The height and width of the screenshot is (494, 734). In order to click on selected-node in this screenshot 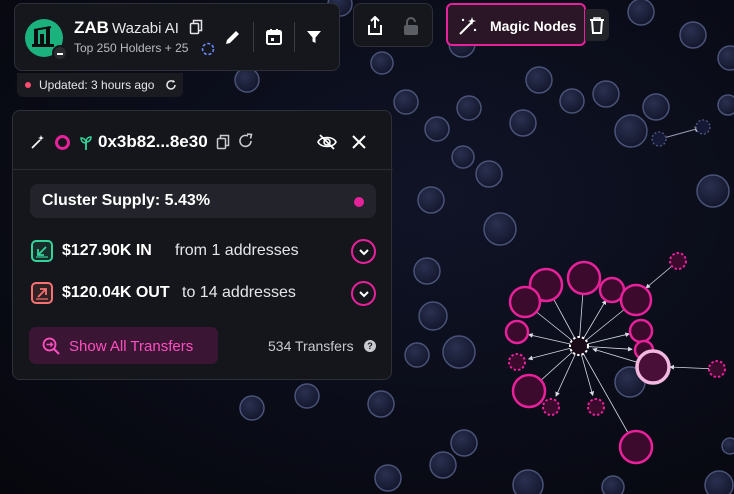, I will do `click(653, 367)`.